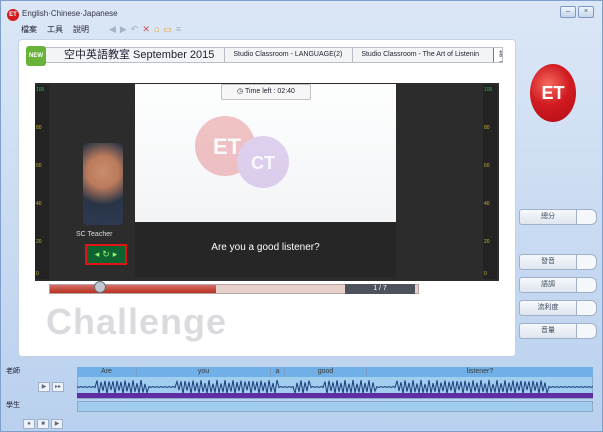  Describe the element at coordinates (577, 12) in the screenshot. I see `window-controls: – ×` at that location.